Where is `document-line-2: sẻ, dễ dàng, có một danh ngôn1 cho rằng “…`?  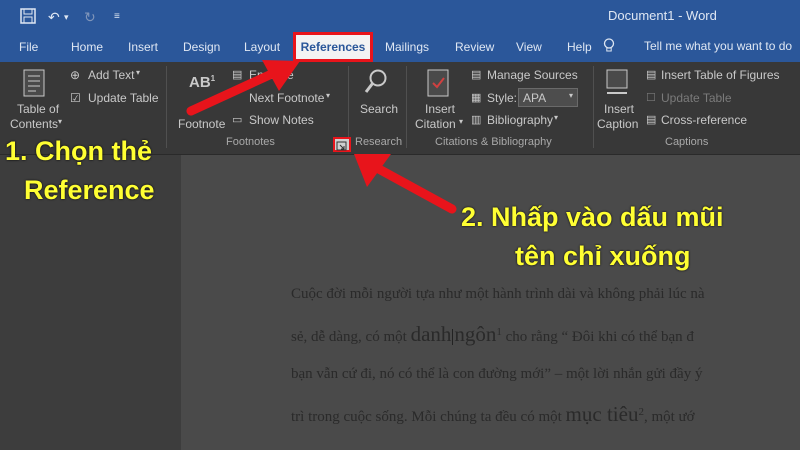 document-line-2: sẻ, dễ dàng, có một danh ngôn1 cho rằng “… is located at coordinates (492, 334).